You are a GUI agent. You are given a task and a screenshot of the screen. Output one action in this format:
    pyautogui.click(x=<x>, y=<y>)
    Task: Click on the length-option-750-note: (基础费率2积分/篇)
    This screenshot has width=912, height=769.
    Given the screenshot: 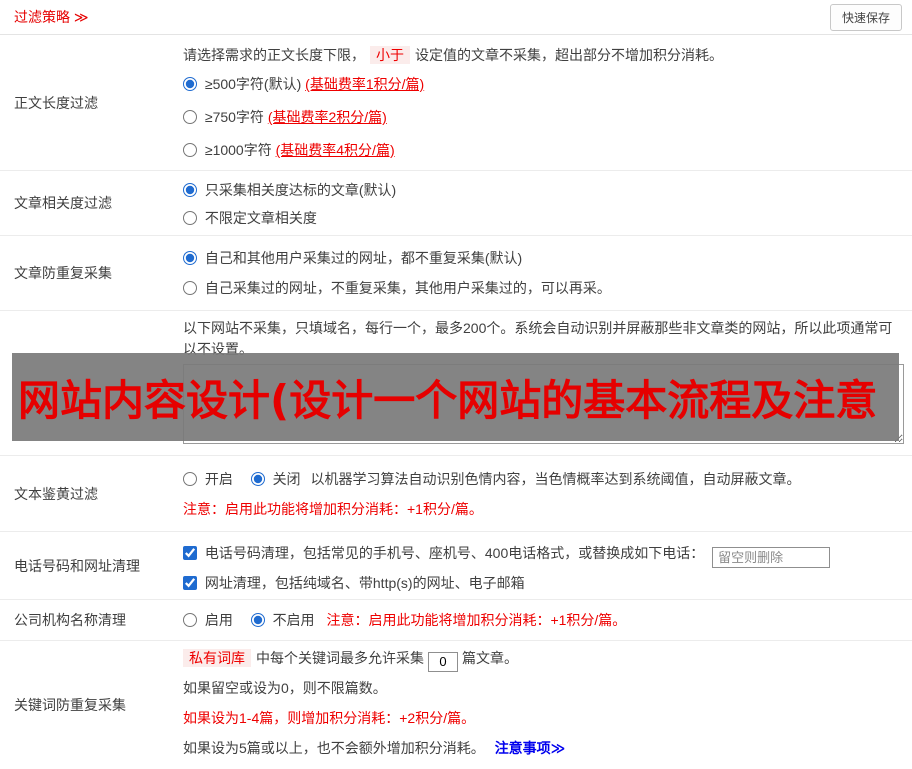 What is the action you would take?
    pyautogui.click(x=327, y=117)
    